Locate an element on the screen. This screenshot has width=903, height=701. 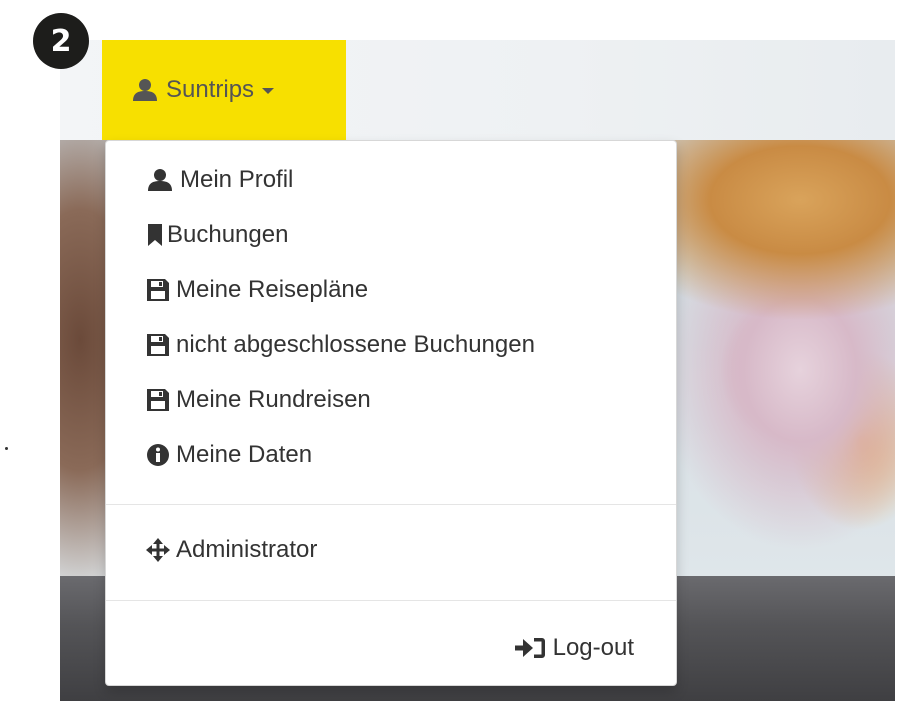
logout-button: Log-out is located at coordinates (574, 648).